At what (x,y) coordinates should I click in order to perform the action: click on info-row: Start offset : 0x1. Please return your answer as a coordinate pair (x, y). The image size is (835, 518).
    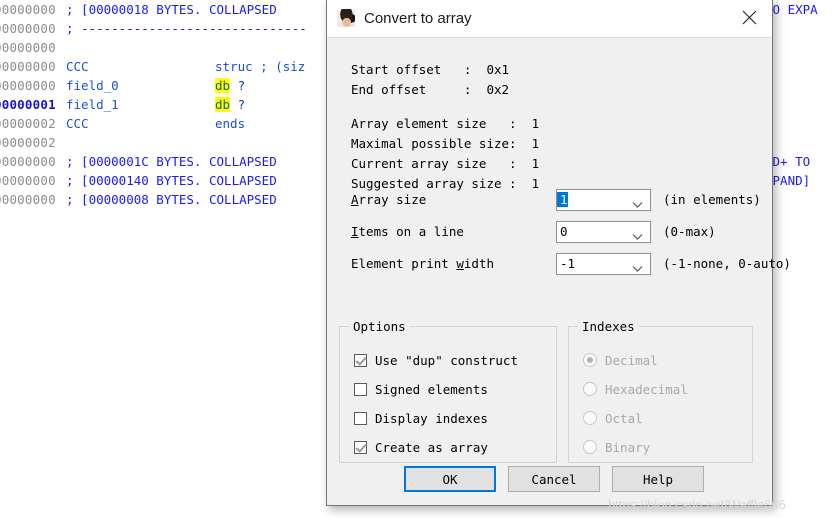
    Looking at the image, I should click on (445, 70).